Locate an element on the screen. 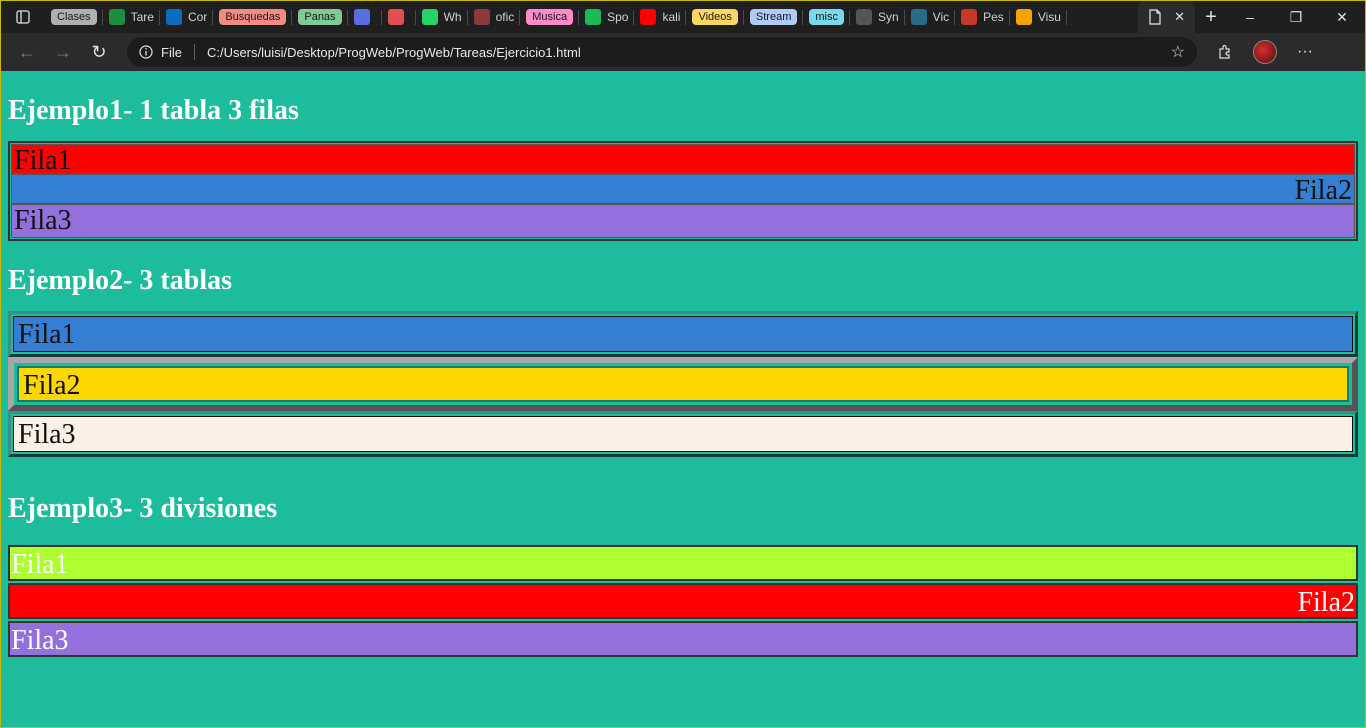 This screenshot has width=1366, height=728. tab-actions-icon is located at coordinates (23, 17).